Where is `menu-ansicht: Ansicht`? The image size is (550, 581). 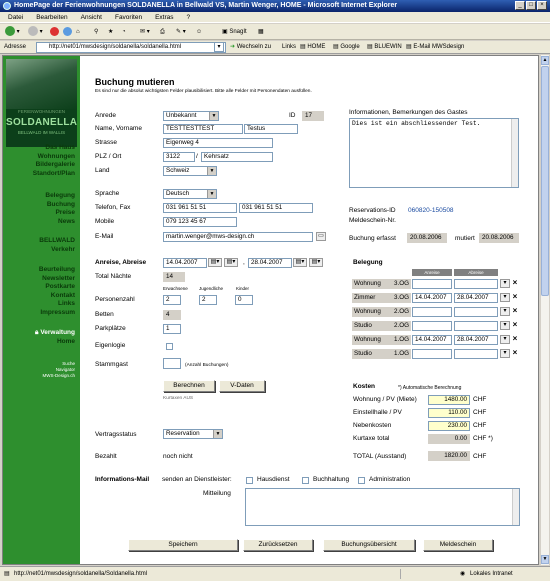 menu-ansicht: Ansicht is located at coordinates (90, 17).